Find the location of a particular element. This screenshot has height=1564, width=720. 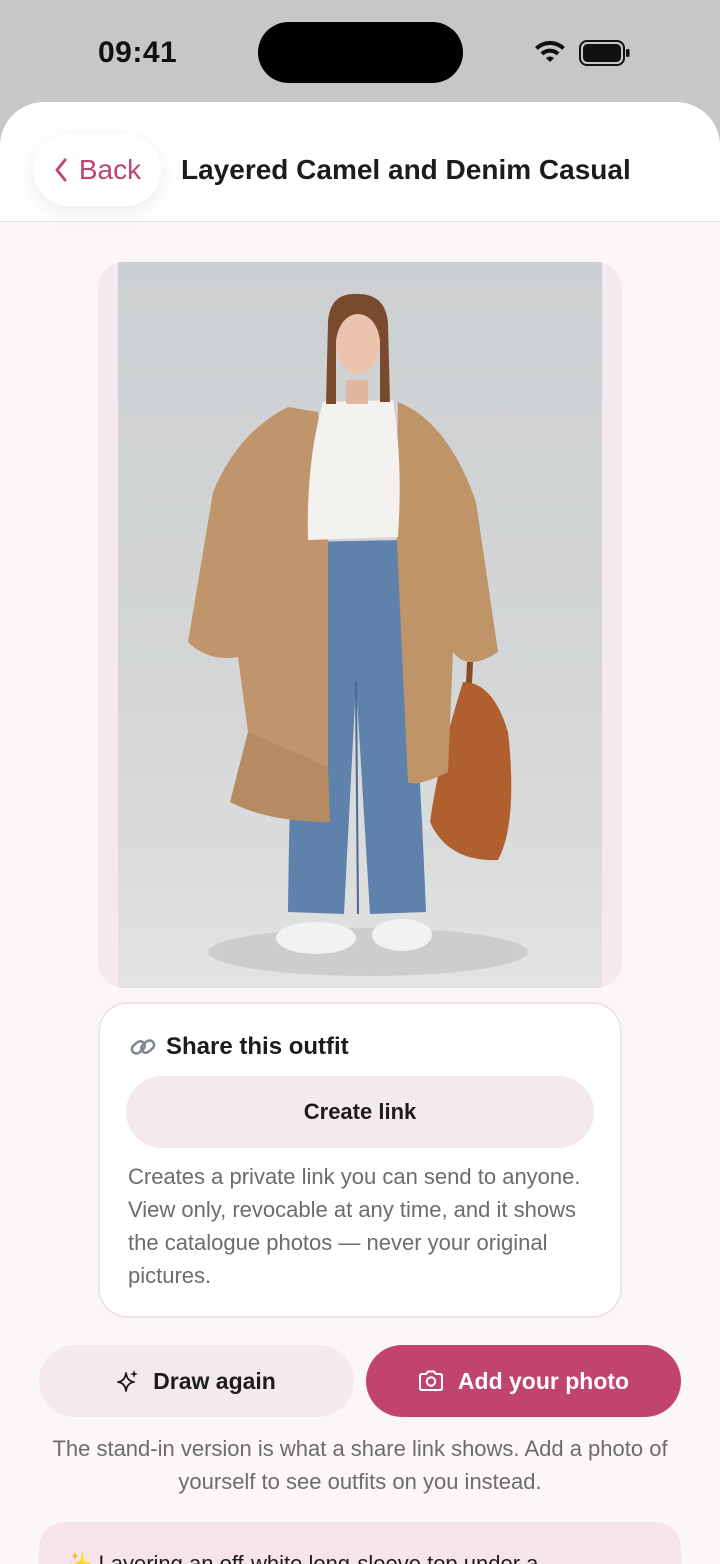

draw-again-button: Draw again is located at coordinates (196, 1381).